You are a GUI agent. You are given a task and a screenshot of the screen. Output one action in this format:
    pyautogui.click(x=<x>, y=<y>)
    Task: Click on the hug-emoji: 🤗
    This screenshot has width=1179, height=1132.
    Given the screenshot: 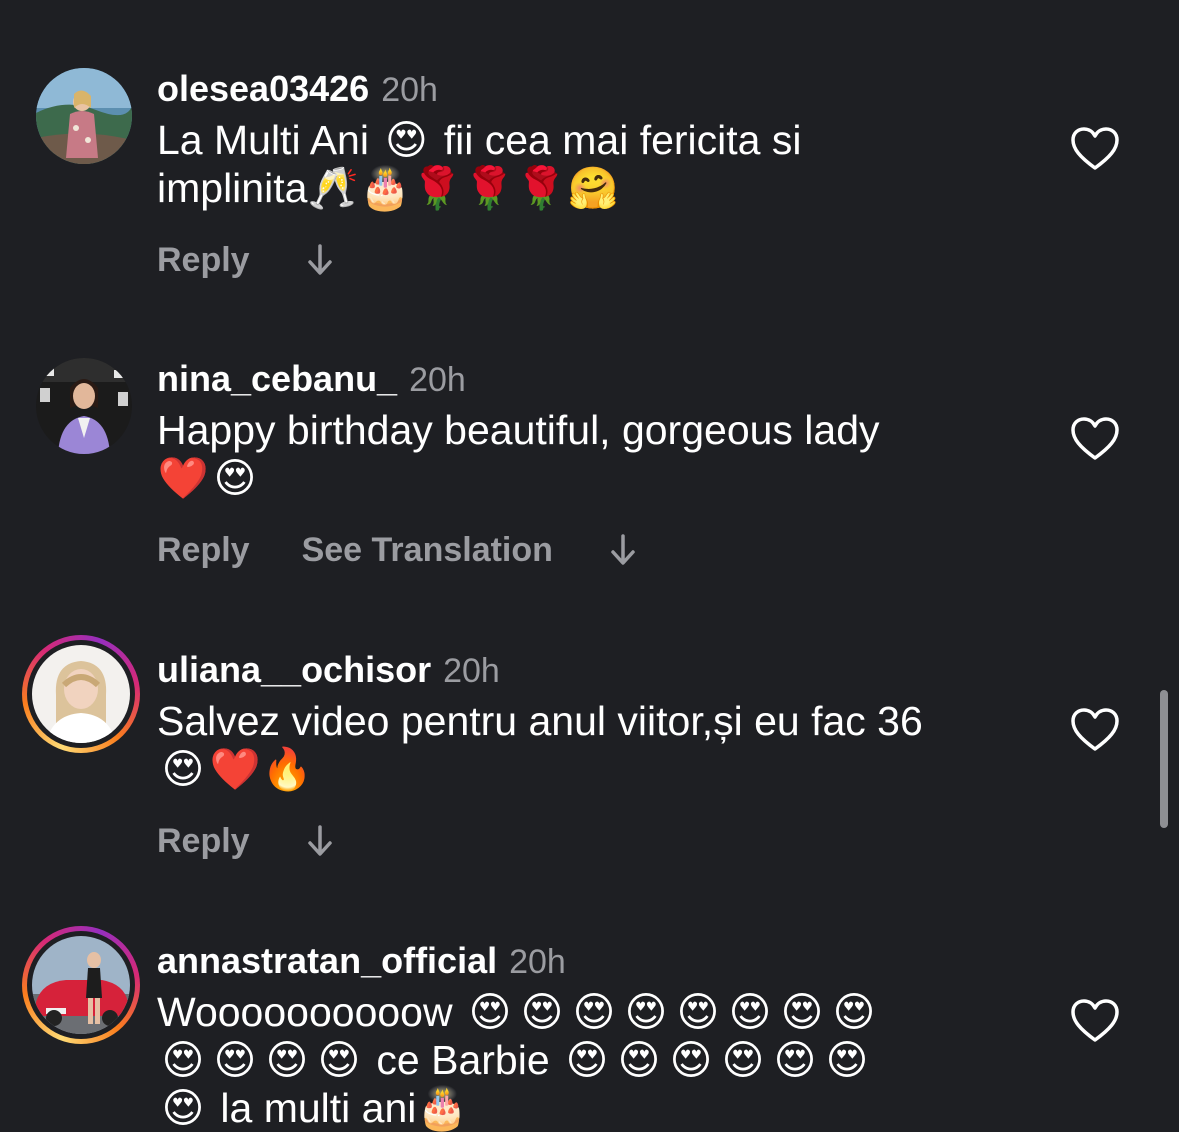 What is the action you would take?
    pyautogui.click(x=593, y=188)
    